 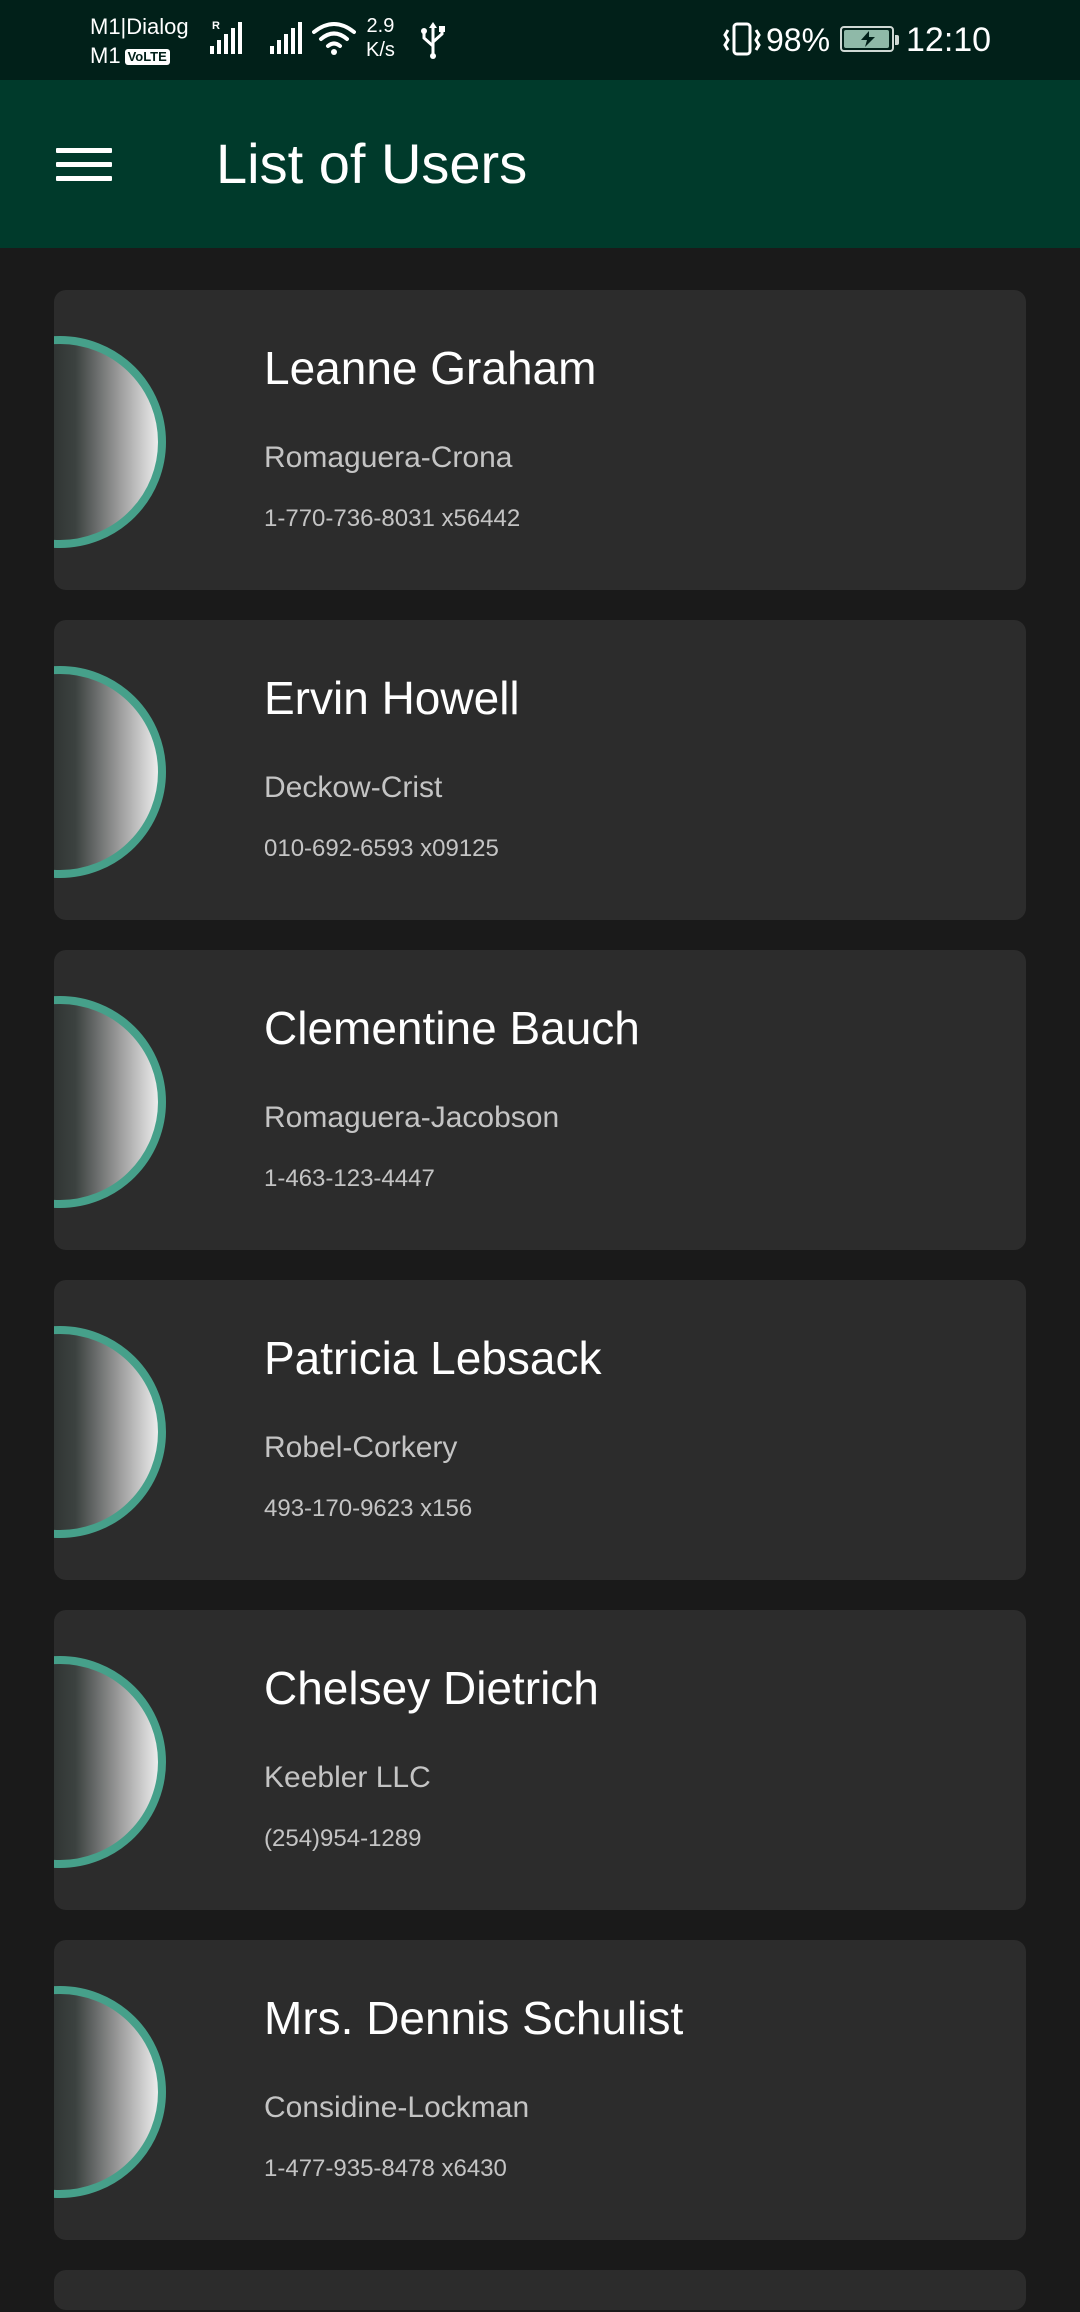 I want to click on network-speed-value: 2.9, so click(x=380, y=26).